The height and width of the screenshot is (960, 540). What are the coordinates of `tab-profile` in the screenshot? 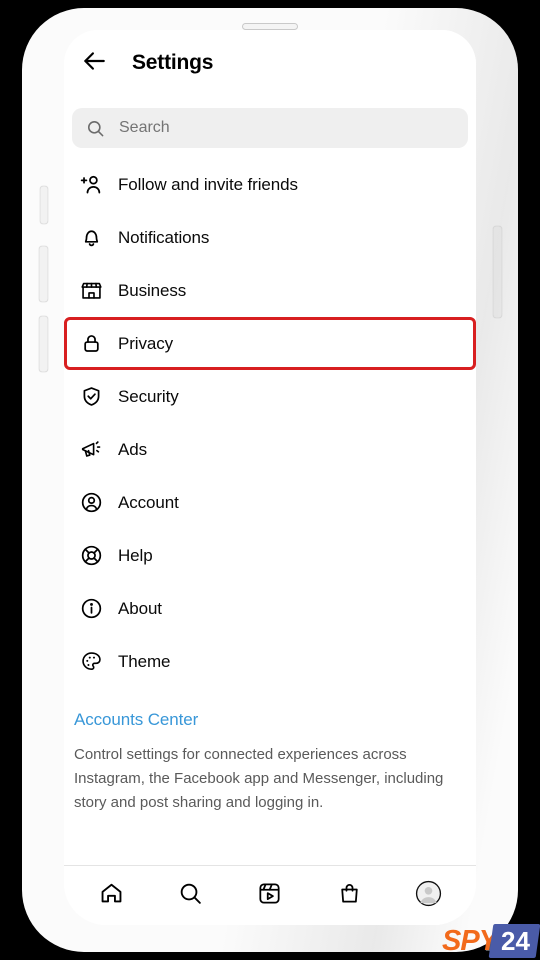 It's located at (428, 896).